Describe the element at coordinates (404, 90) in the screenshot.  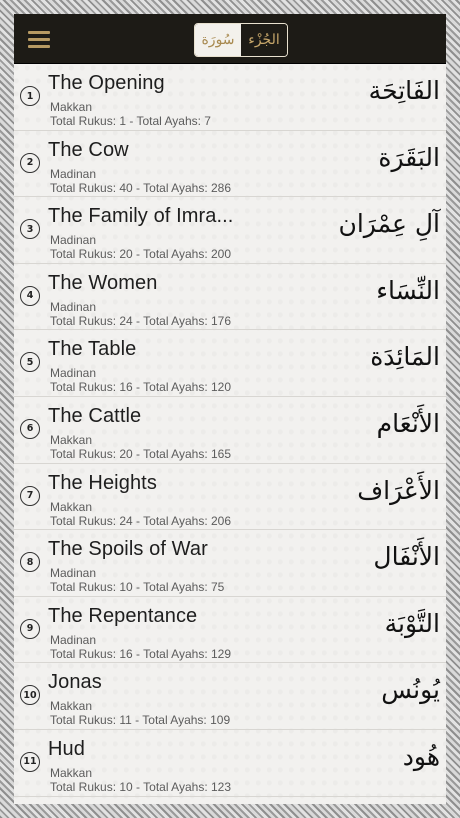
I see `surah-arabic-name: الفَاتِحَة` at that location.